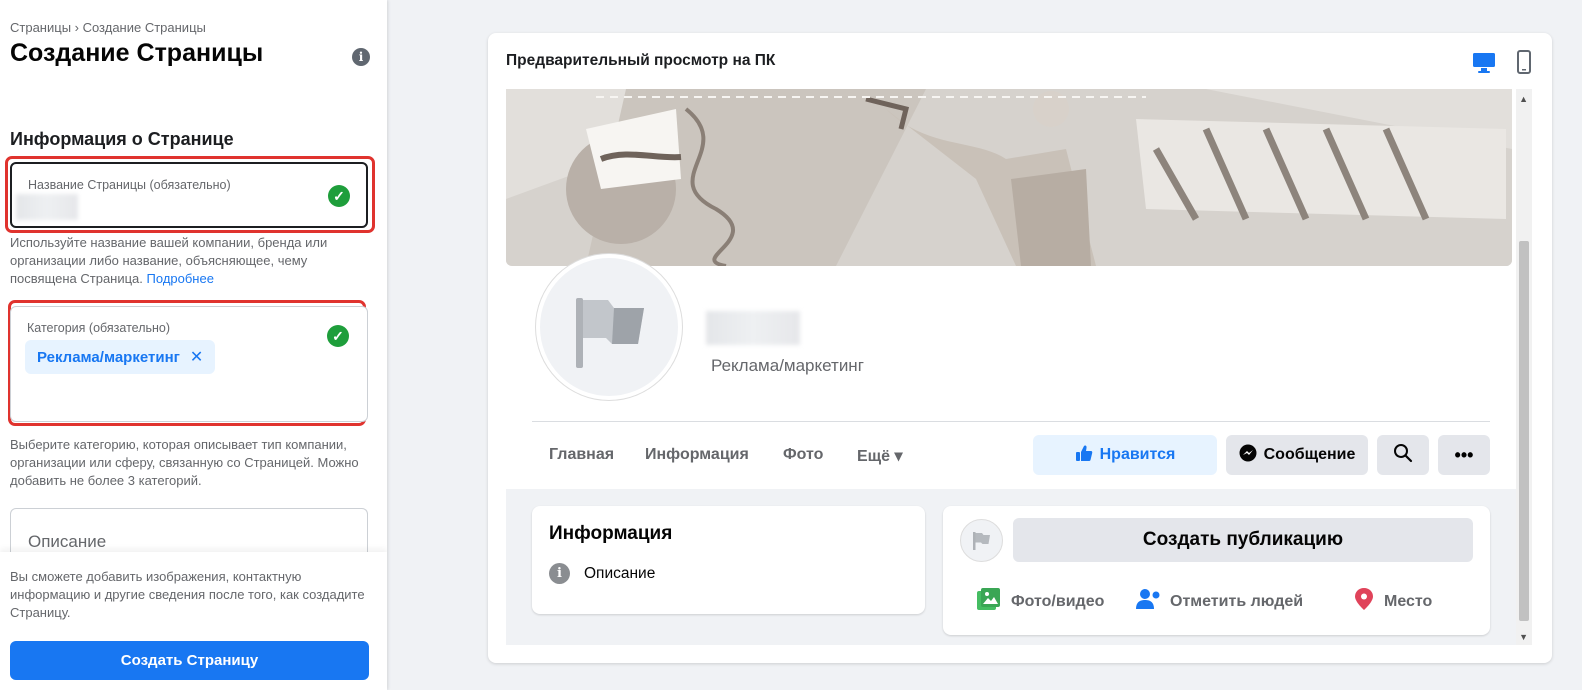 The width and height of the screenshot is (1582, 690). What do you see at coordinates (1084, 455) in the screenshot?
I see `thumbs-up-icon` at bounding box center [1084, 455].